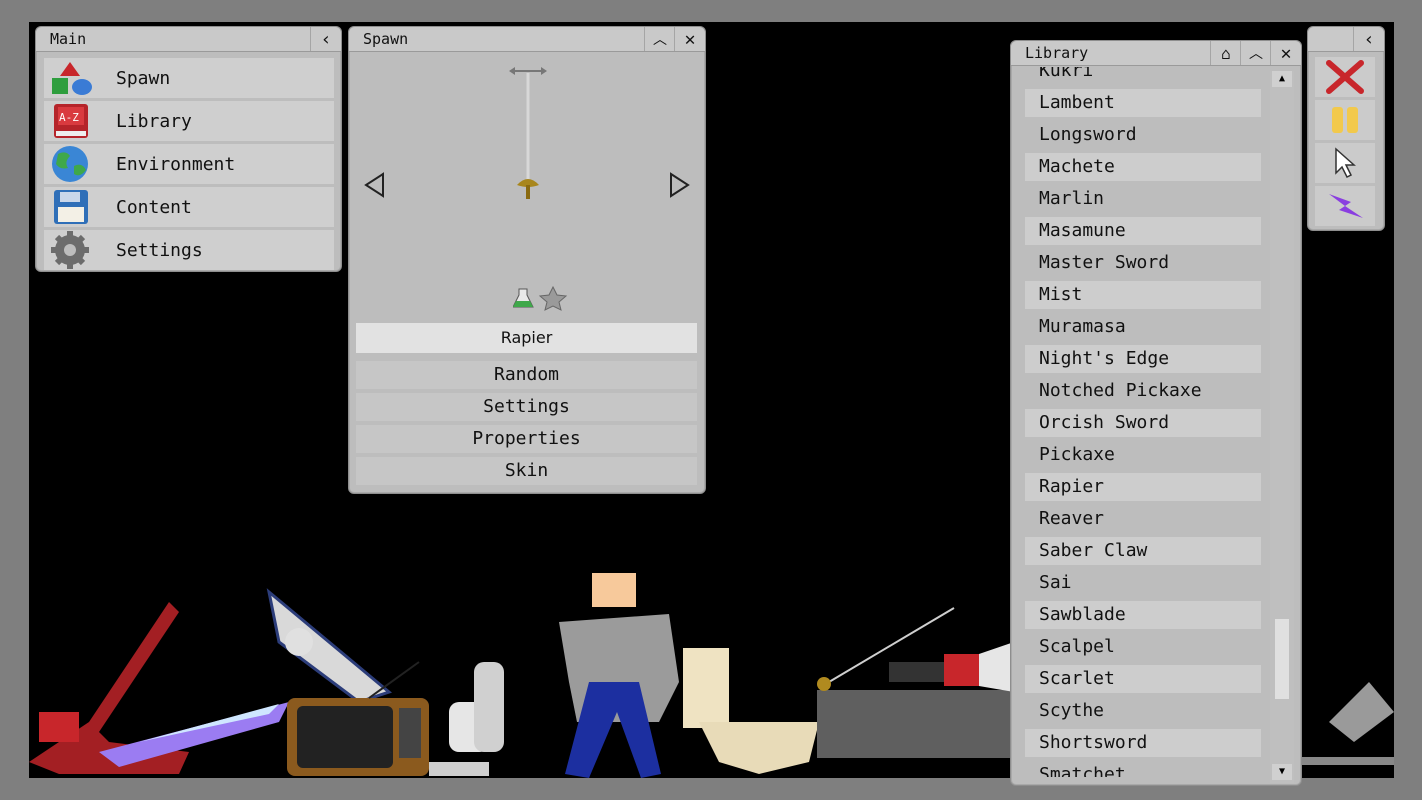  What do you see at coordinates (329, 646) in the screenshot?
I see `fan-umbrella-icon` at bounding box center [329, 646].